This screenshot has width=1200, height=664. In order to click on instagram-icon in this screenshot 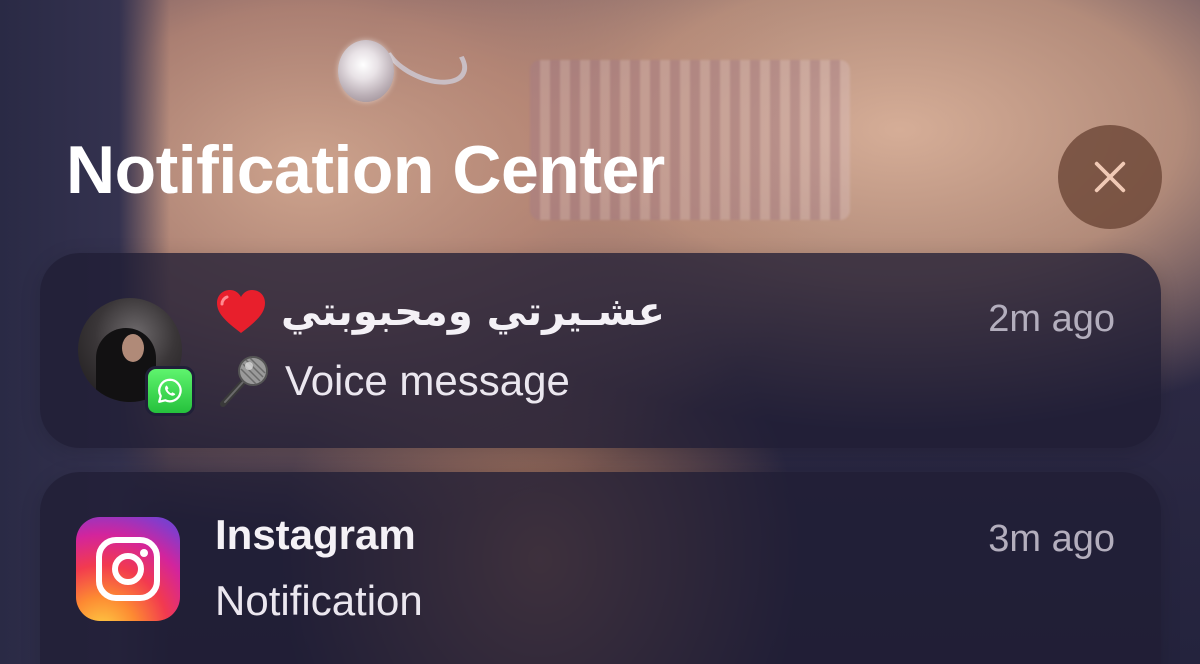, I will do `click(128, 569)`.